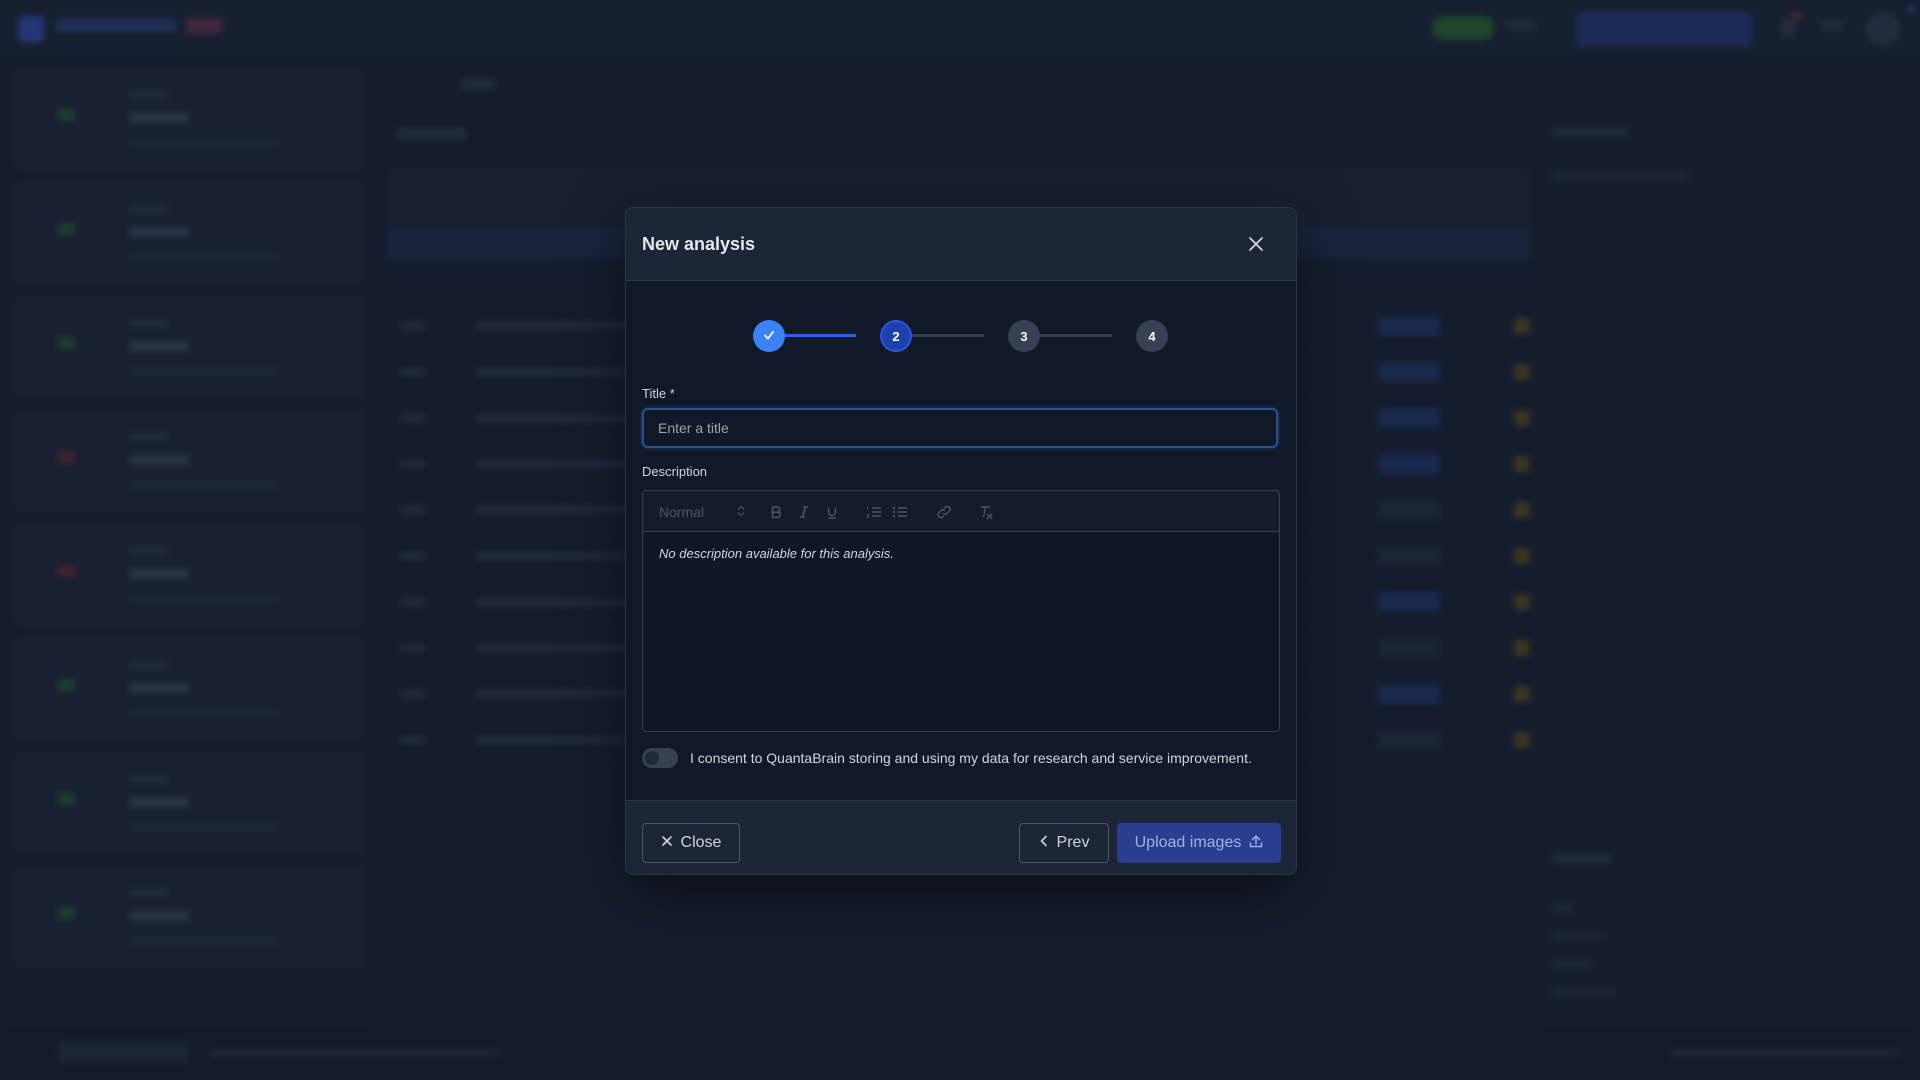 This screenshot has height=1080, width=1920. I want to click on format-select-value: Normal, so click(682, 512).